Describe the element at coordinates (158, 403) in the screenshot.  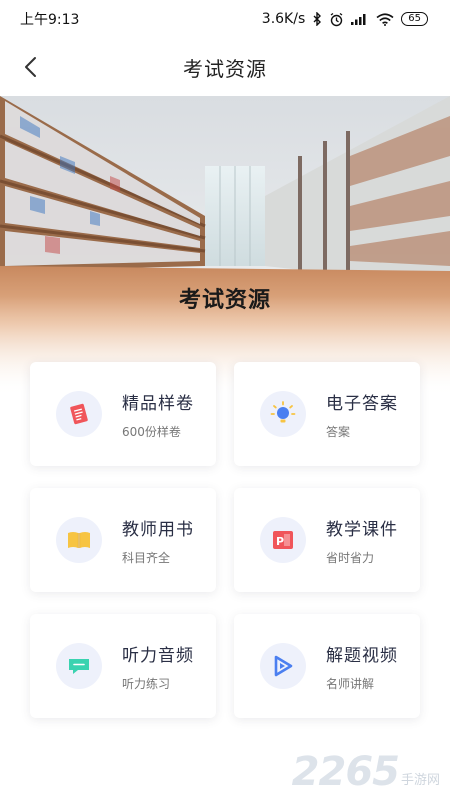
I see `card-title: 精品样卷` at that location.